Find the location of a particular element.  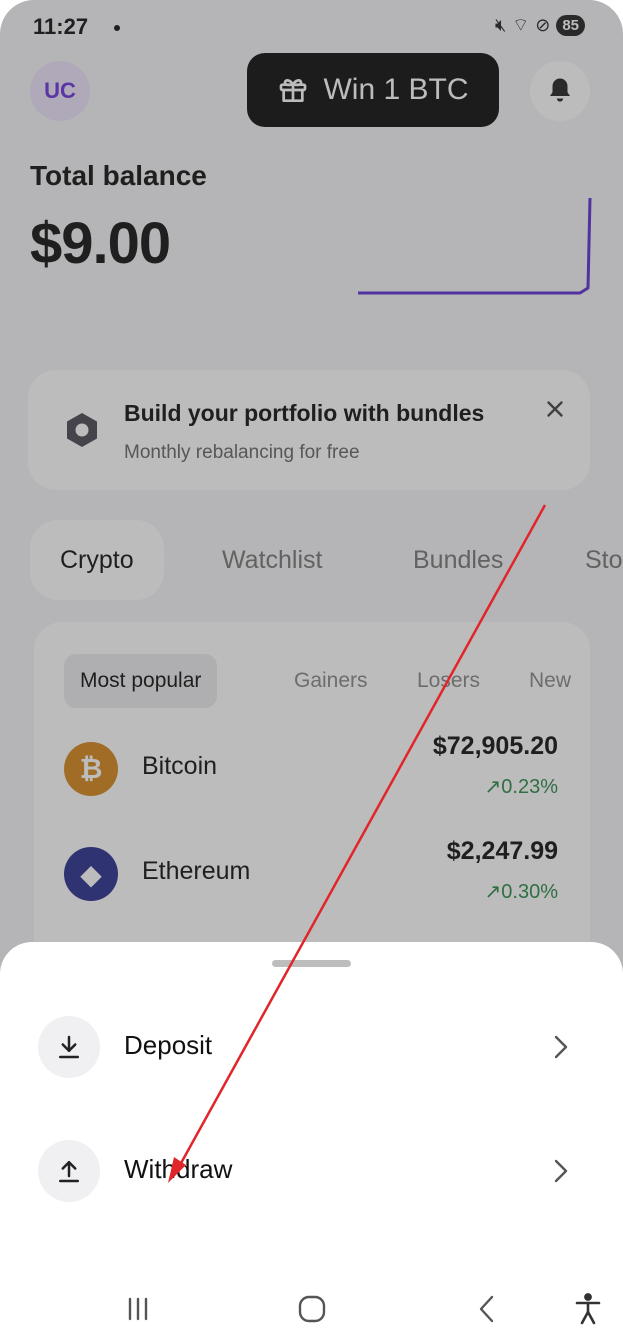

withdraw-label: Withdraw is located at coordinates (178, 1169).